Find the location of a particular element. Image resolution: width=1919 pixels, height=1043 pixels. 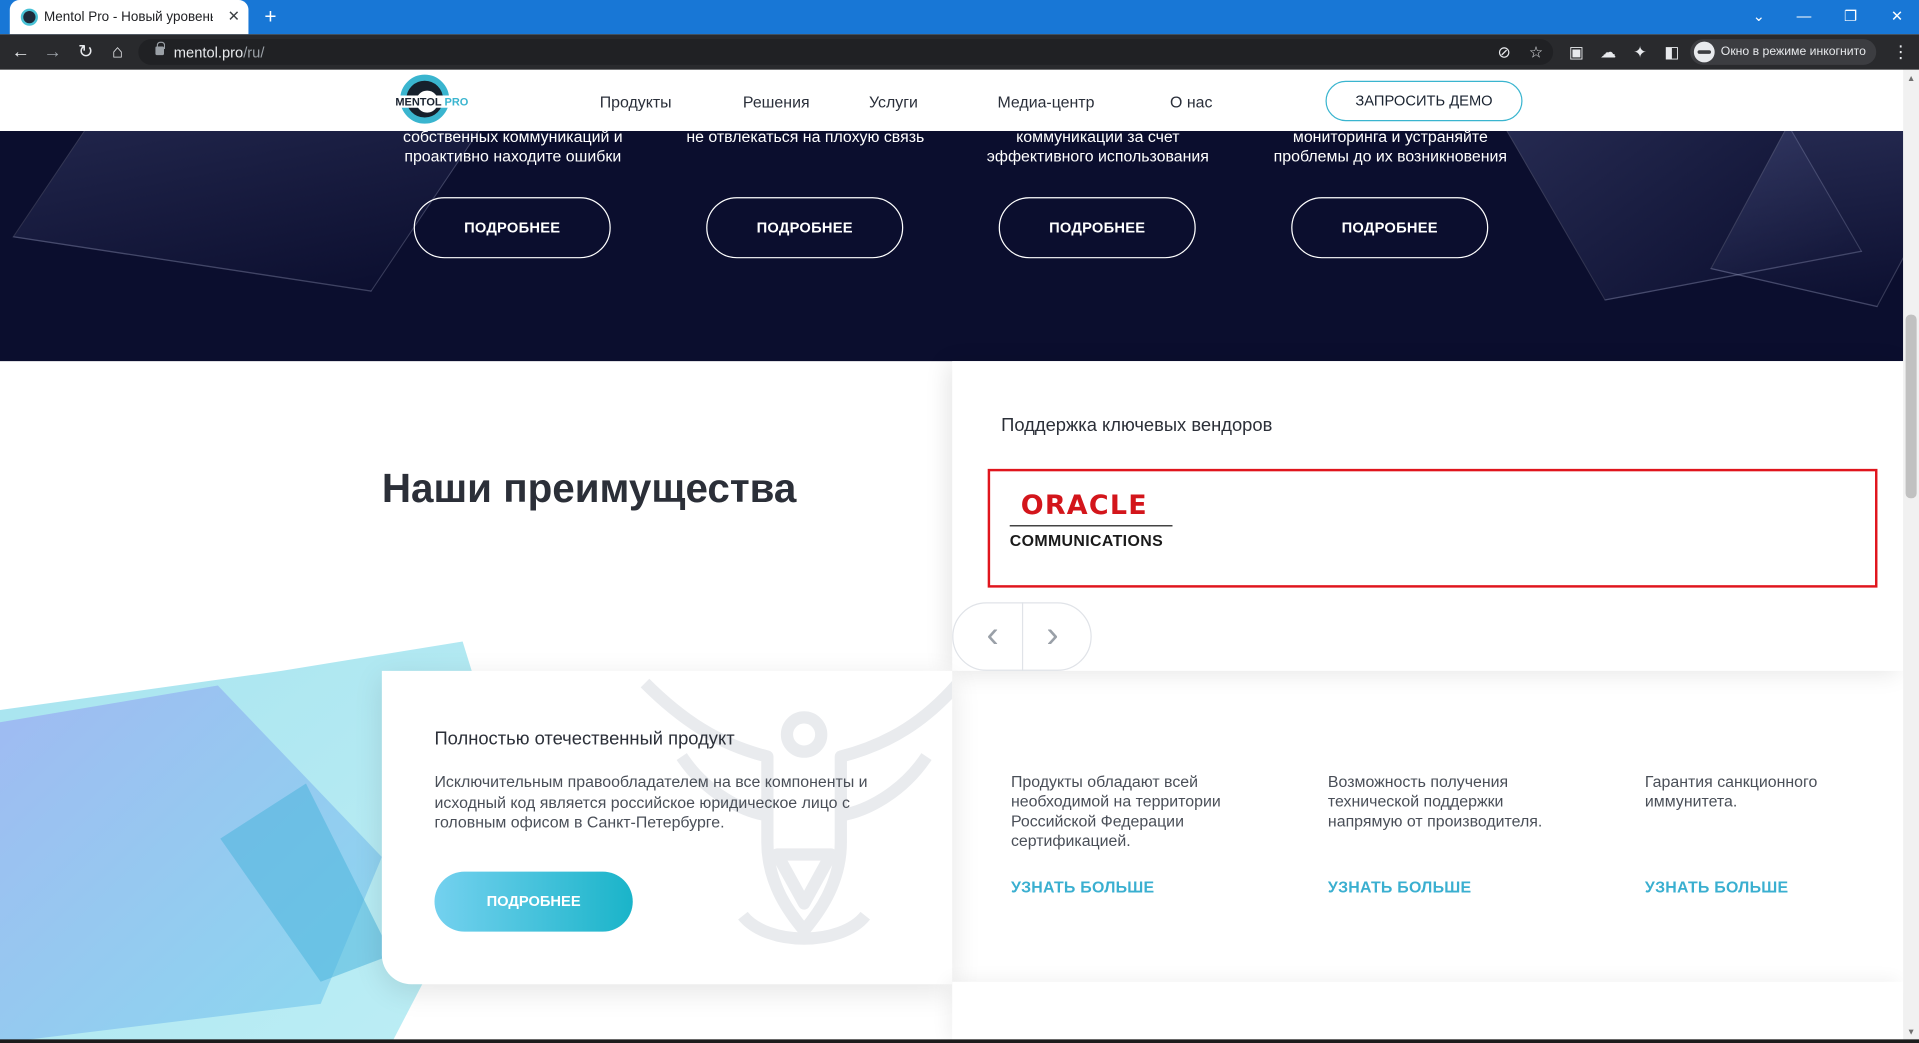

extension-icon: ▣ is located at coordinates (1577, 53).